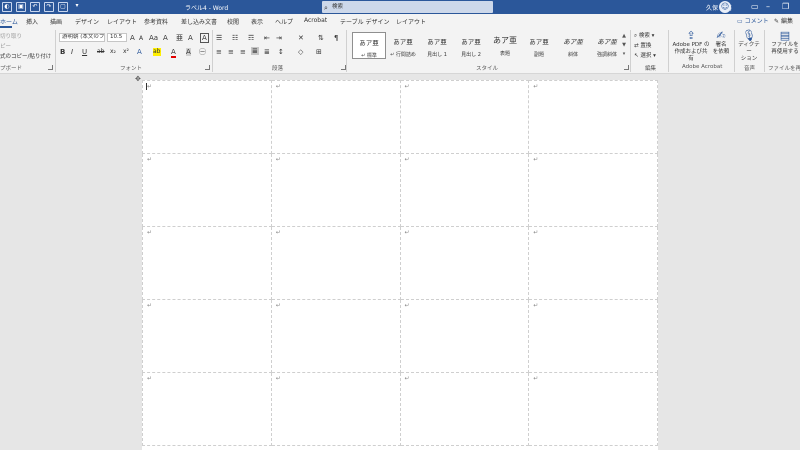  I want to click on tab-help: ヘルプ, so click(284, 21).